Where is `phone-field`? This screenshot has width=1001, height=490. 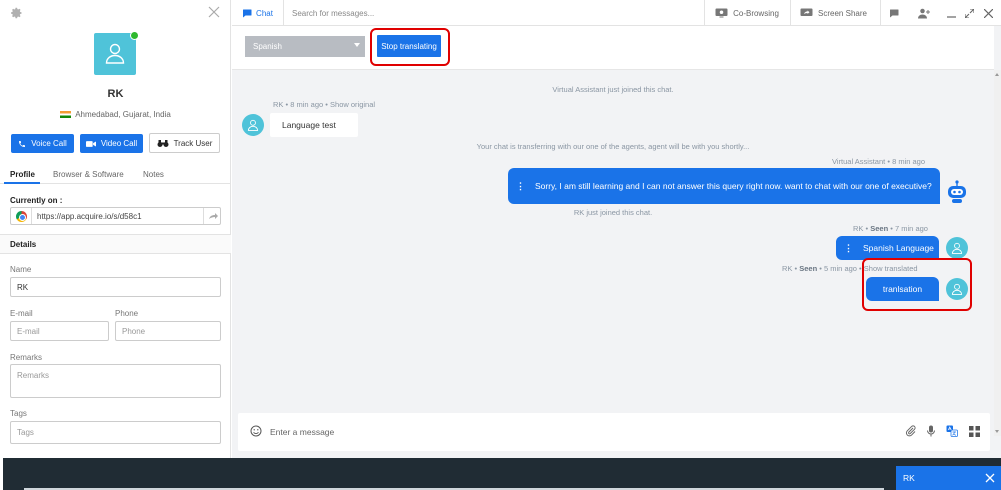
phone-field is located at coordinates (168, 331).